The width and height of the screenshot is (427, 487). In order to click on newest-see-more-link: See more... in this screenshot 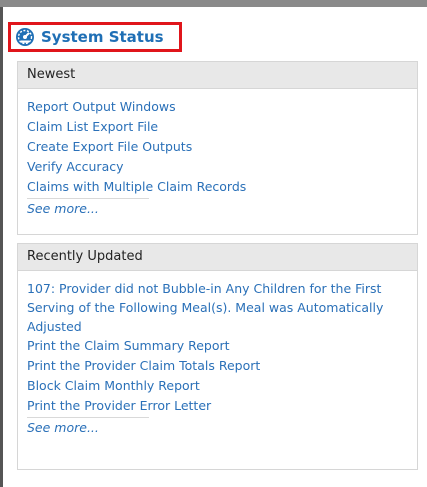, I will do `click(88, 208)`.